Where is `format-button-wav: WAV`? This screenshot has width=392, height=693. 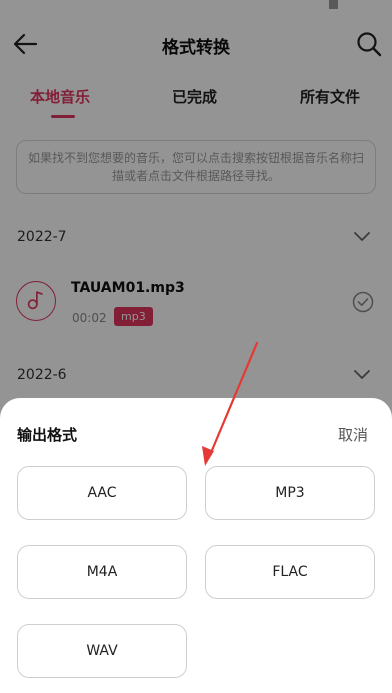
format-button-wav: WAV is located at coordinates (102, 651).